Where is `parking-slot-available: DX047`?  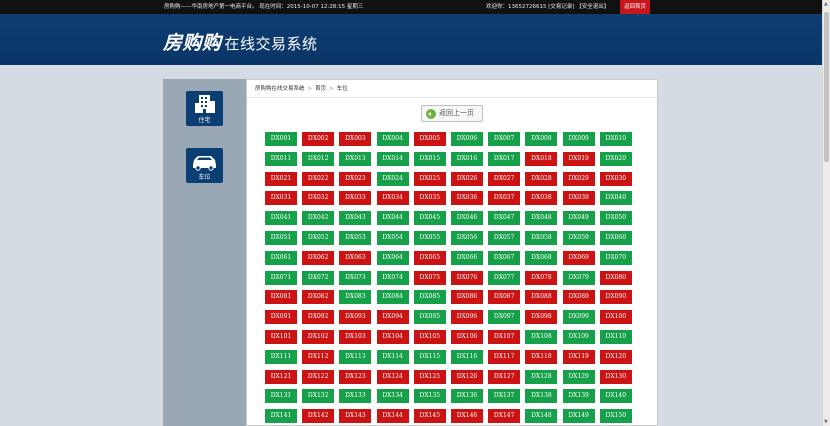
parking-slot-available: DX047 is located at coordinates (504, 218).